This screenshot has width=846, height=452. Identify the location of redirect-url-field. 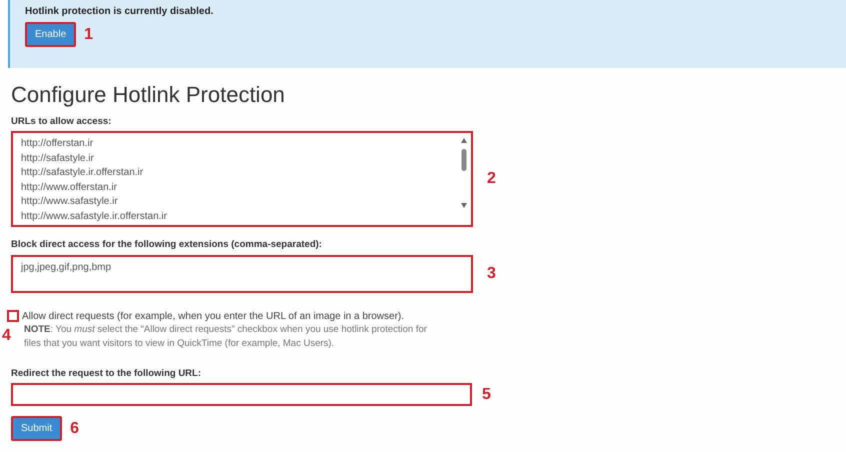
(241, 394).